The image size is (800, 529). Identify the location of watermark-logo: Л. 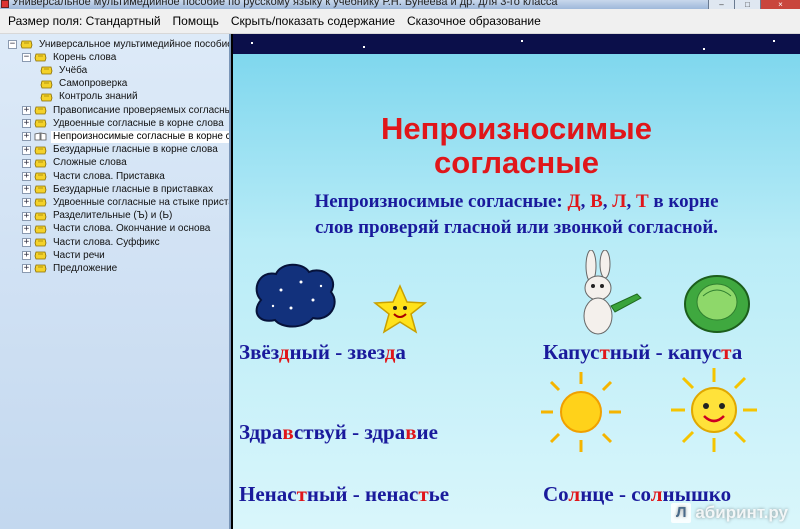
(681, 513).